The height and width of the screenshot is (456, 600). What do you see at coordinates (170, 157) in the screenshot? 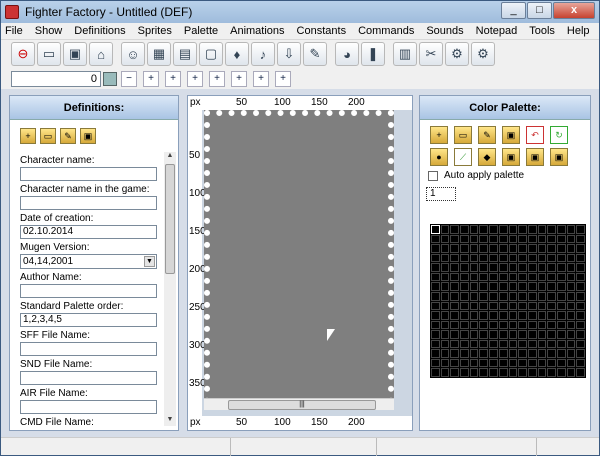
I see `scroll-up-icon: ▲` at bounding box center [170, 157].